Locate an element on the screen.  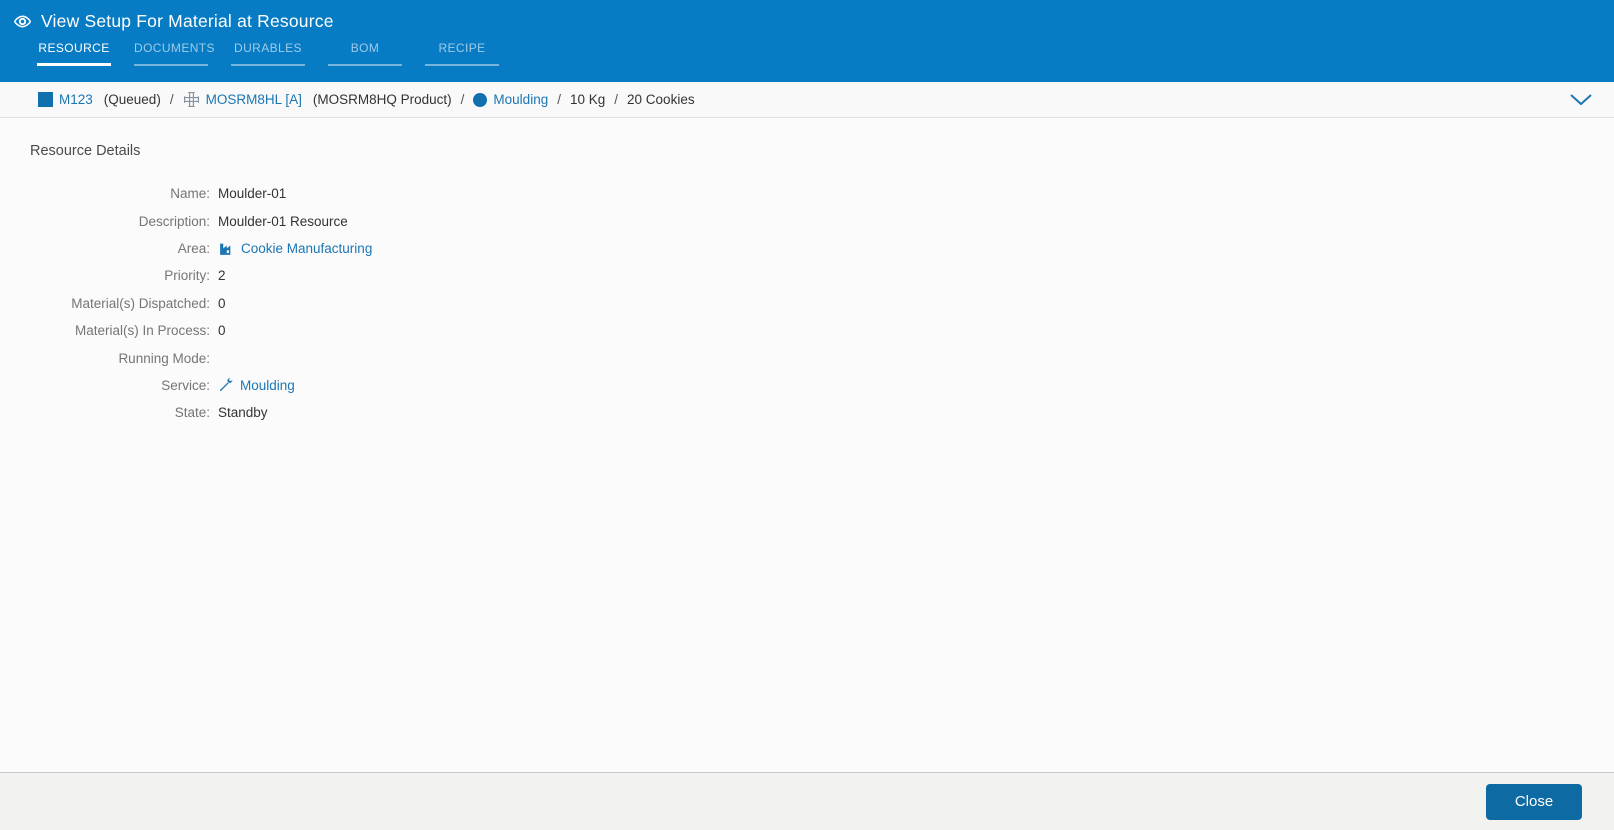
field-value: 2 is located at coordinates (222, 276).